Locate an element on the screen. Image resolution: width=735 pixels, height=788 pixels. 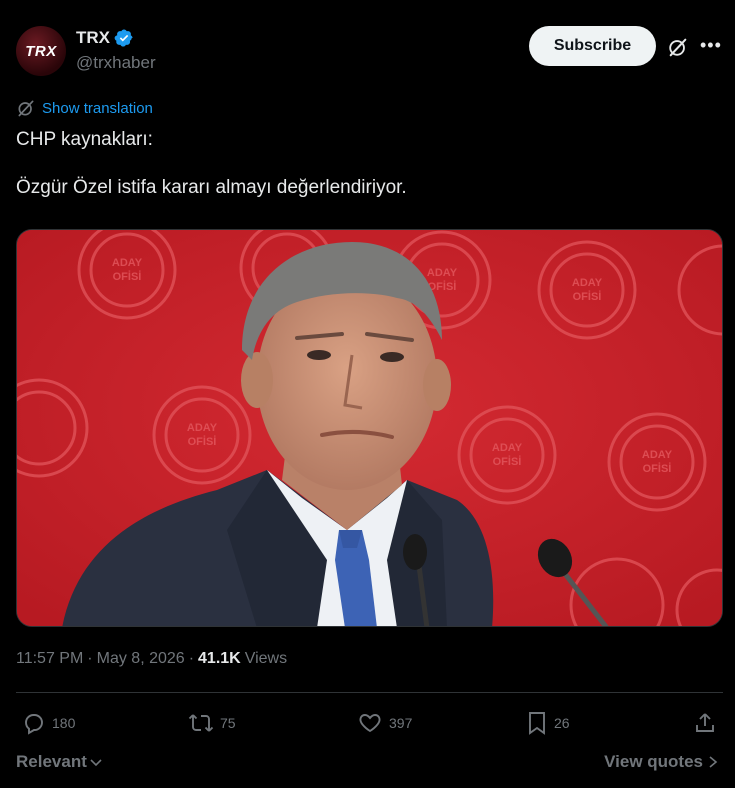
repost-button: 75 is located at coordinates (212, 723).